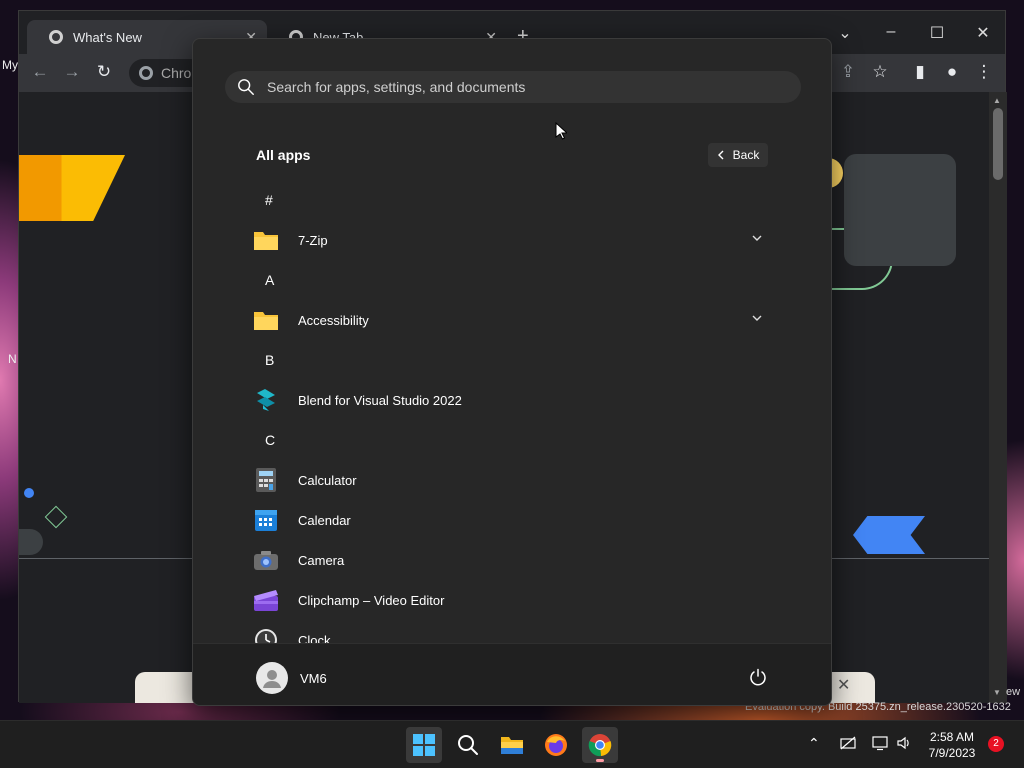  What do you see at coordinates (998, 144) in the screenshot?
I see `scroll-thumb` at bounding box center [998, 144].